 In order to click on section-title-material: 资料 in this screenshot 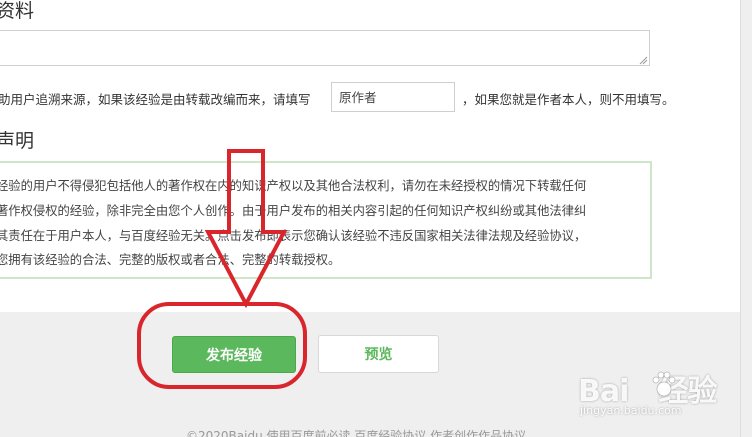, I will do `click(17, 11)`.